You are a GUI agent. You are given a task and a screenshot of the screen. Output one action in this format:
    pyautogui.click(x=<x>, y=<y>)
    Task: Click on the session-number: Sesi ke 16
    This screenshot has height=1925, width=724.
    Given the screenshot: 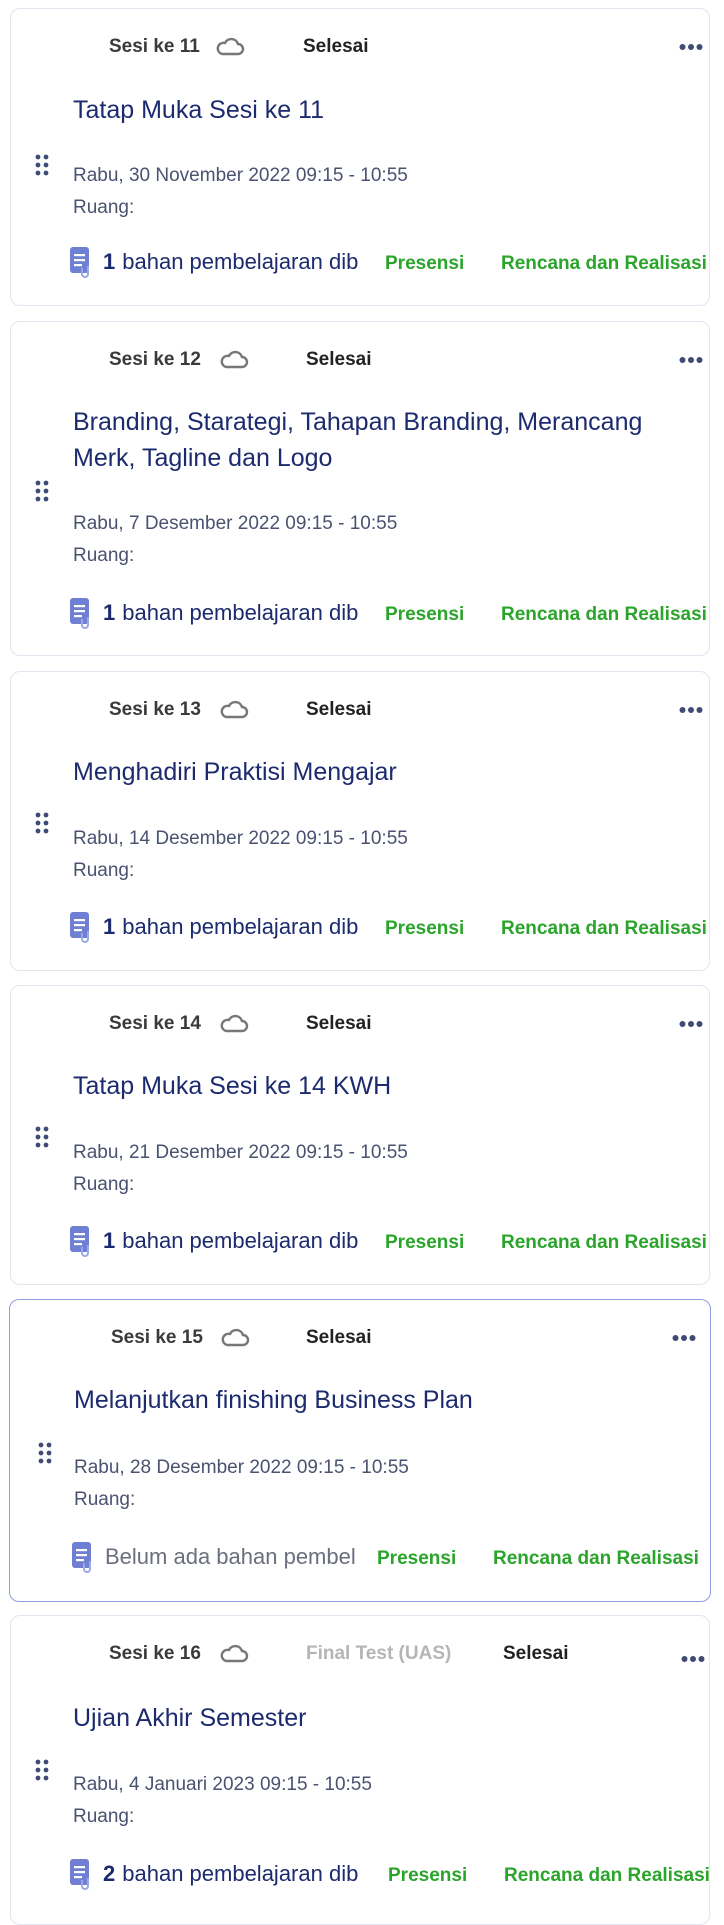 What is the action you would take?
    pyautogui.click(x=155, y=1653)
    